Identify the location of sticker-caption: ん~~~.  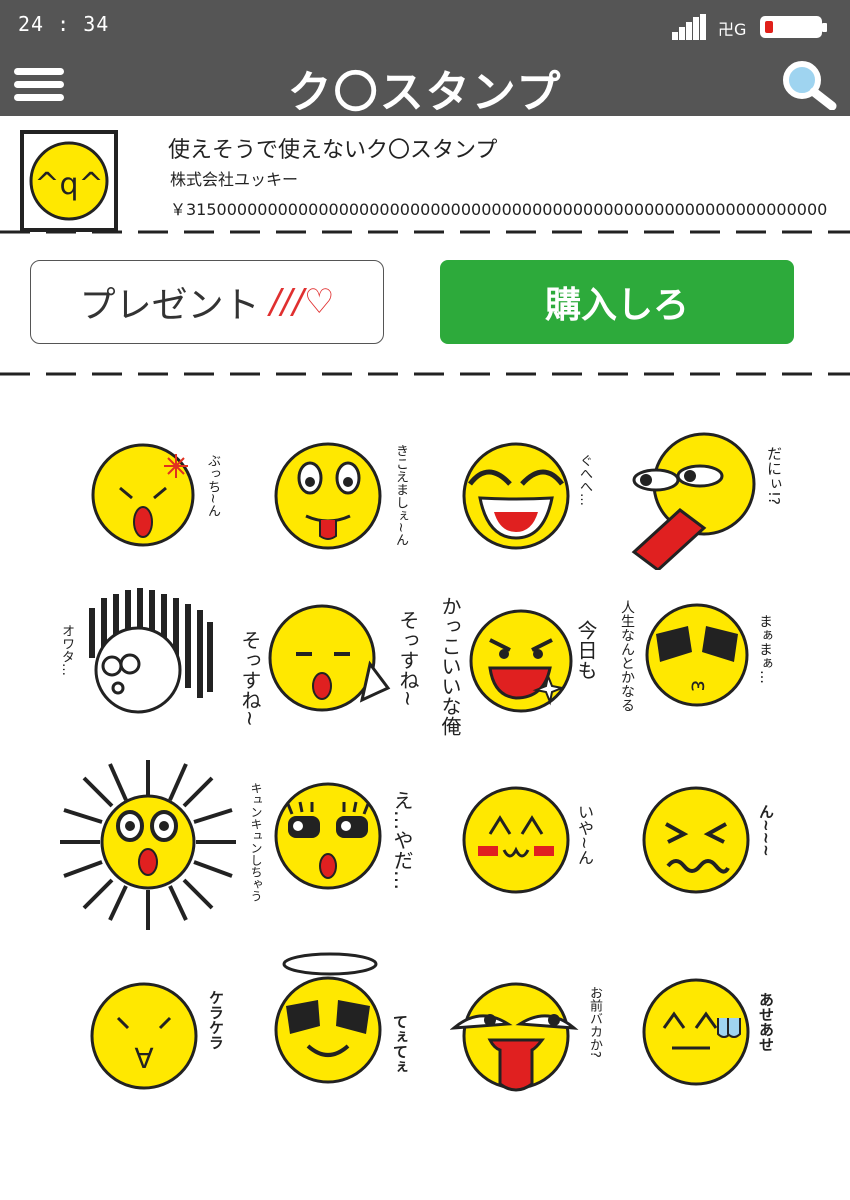
(766, 830).